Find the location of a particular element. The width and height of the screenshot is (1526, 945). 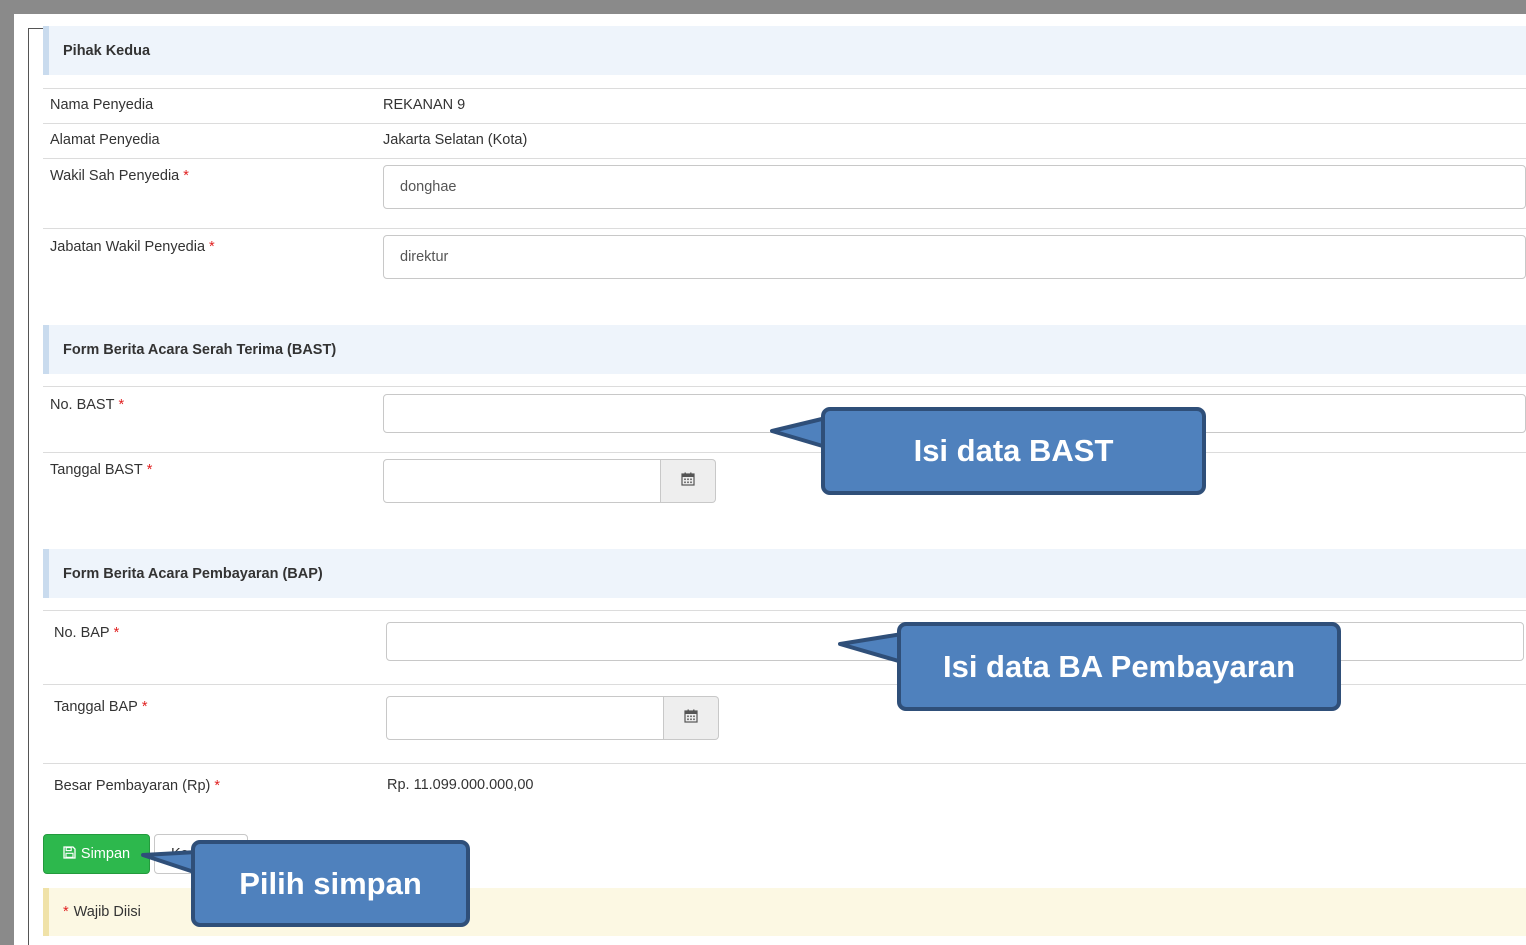

save-button-label: Simpan is located at coordinates (105, 854).